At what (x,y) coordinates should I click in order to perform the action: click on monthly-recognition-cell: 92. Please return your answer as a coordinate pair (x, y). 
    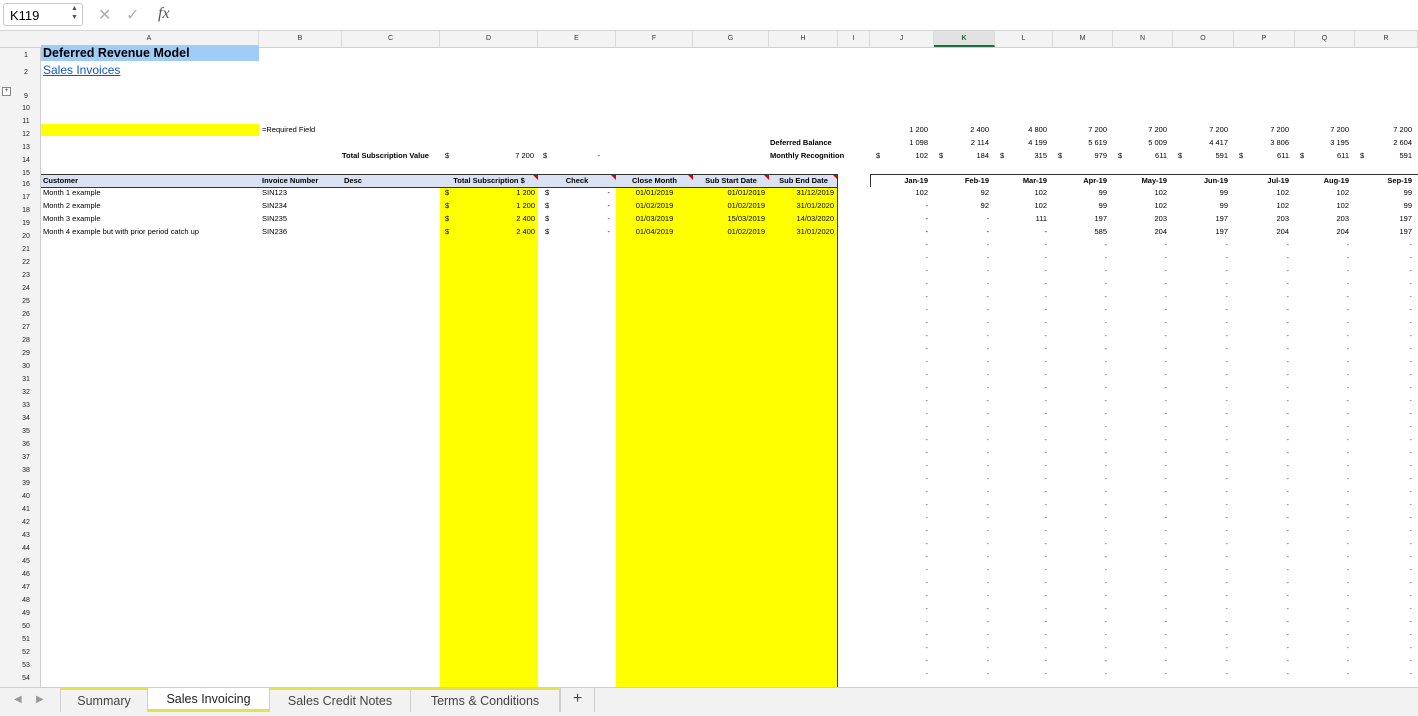
    Looking at the image, I should click on (961, 192).